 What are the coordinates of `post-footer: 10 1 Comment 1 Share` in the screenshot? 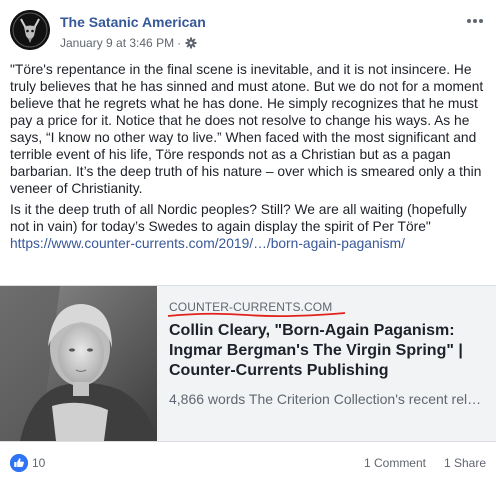 It's located at (248, 463).